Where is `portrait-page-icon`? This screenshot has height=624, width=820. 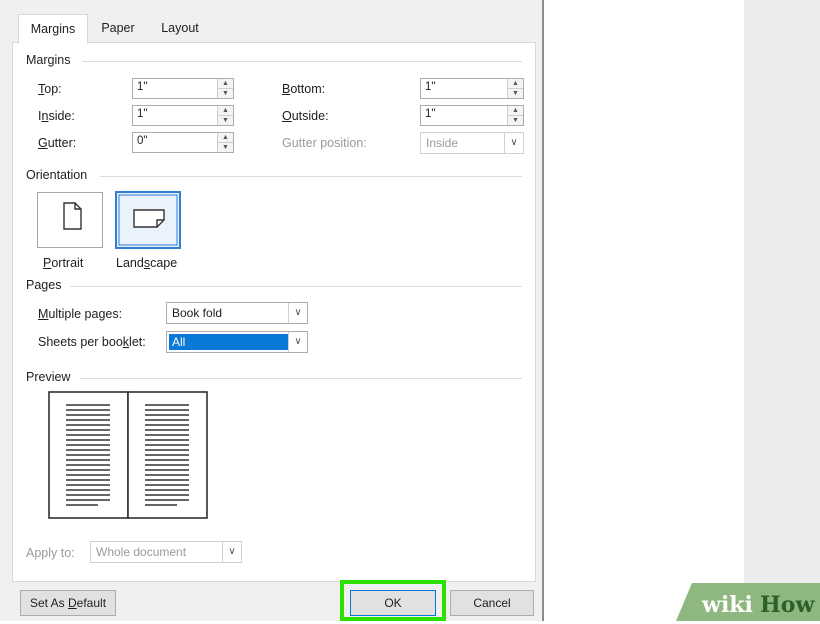
portrait-page-icon is located at coordinates (72, 216).